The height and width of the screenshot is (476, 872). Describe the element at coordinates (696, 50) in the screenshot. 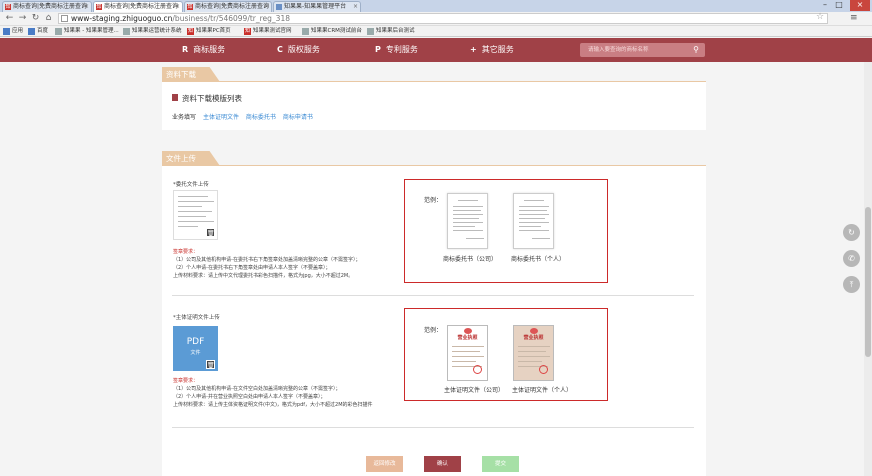

I see `search-icon: ⚲` at that location.